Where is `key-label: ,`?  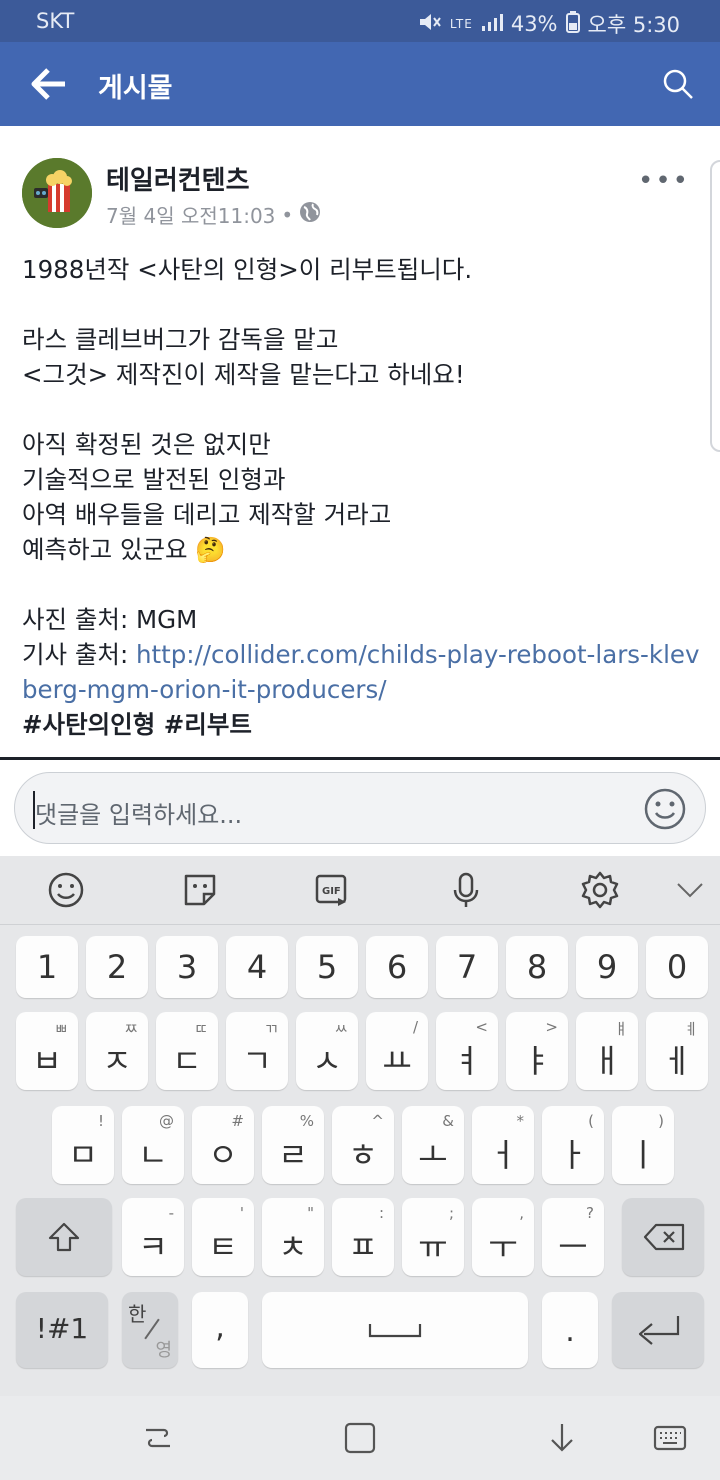 key-label: , is located at coordinates (220, 1327).